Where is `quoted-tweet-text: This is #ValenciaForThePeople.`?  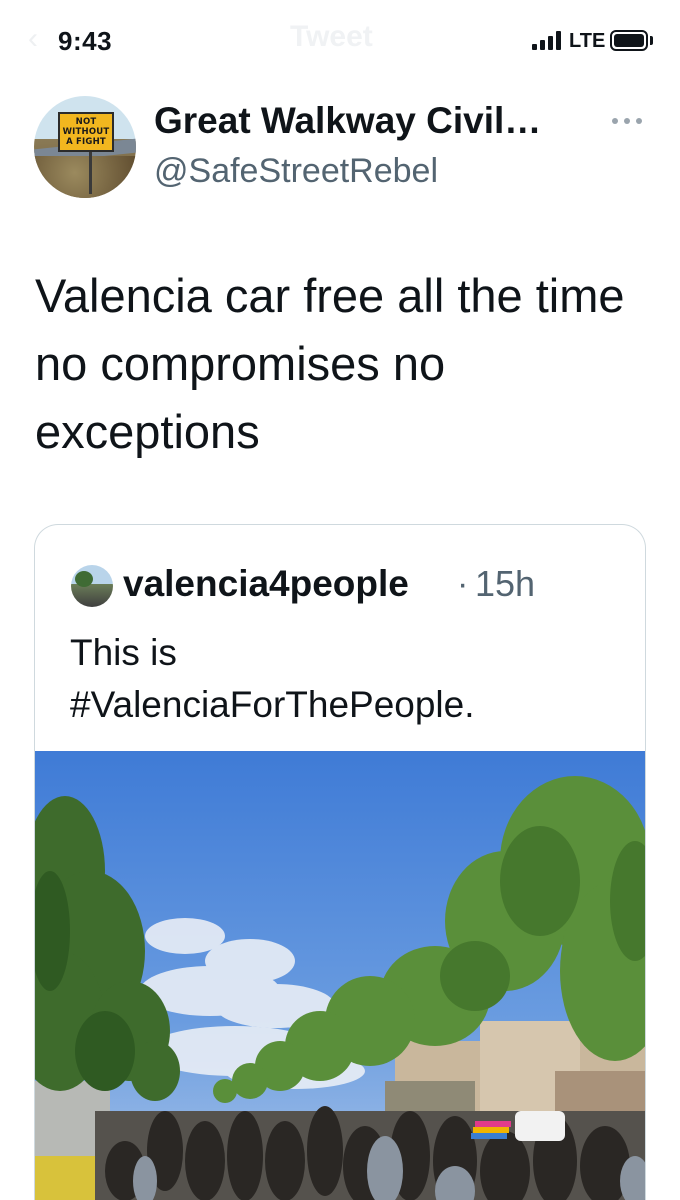
quoted-tweet-text: This is #ValenciaForThePeople. is located at coordinates (350, 679).